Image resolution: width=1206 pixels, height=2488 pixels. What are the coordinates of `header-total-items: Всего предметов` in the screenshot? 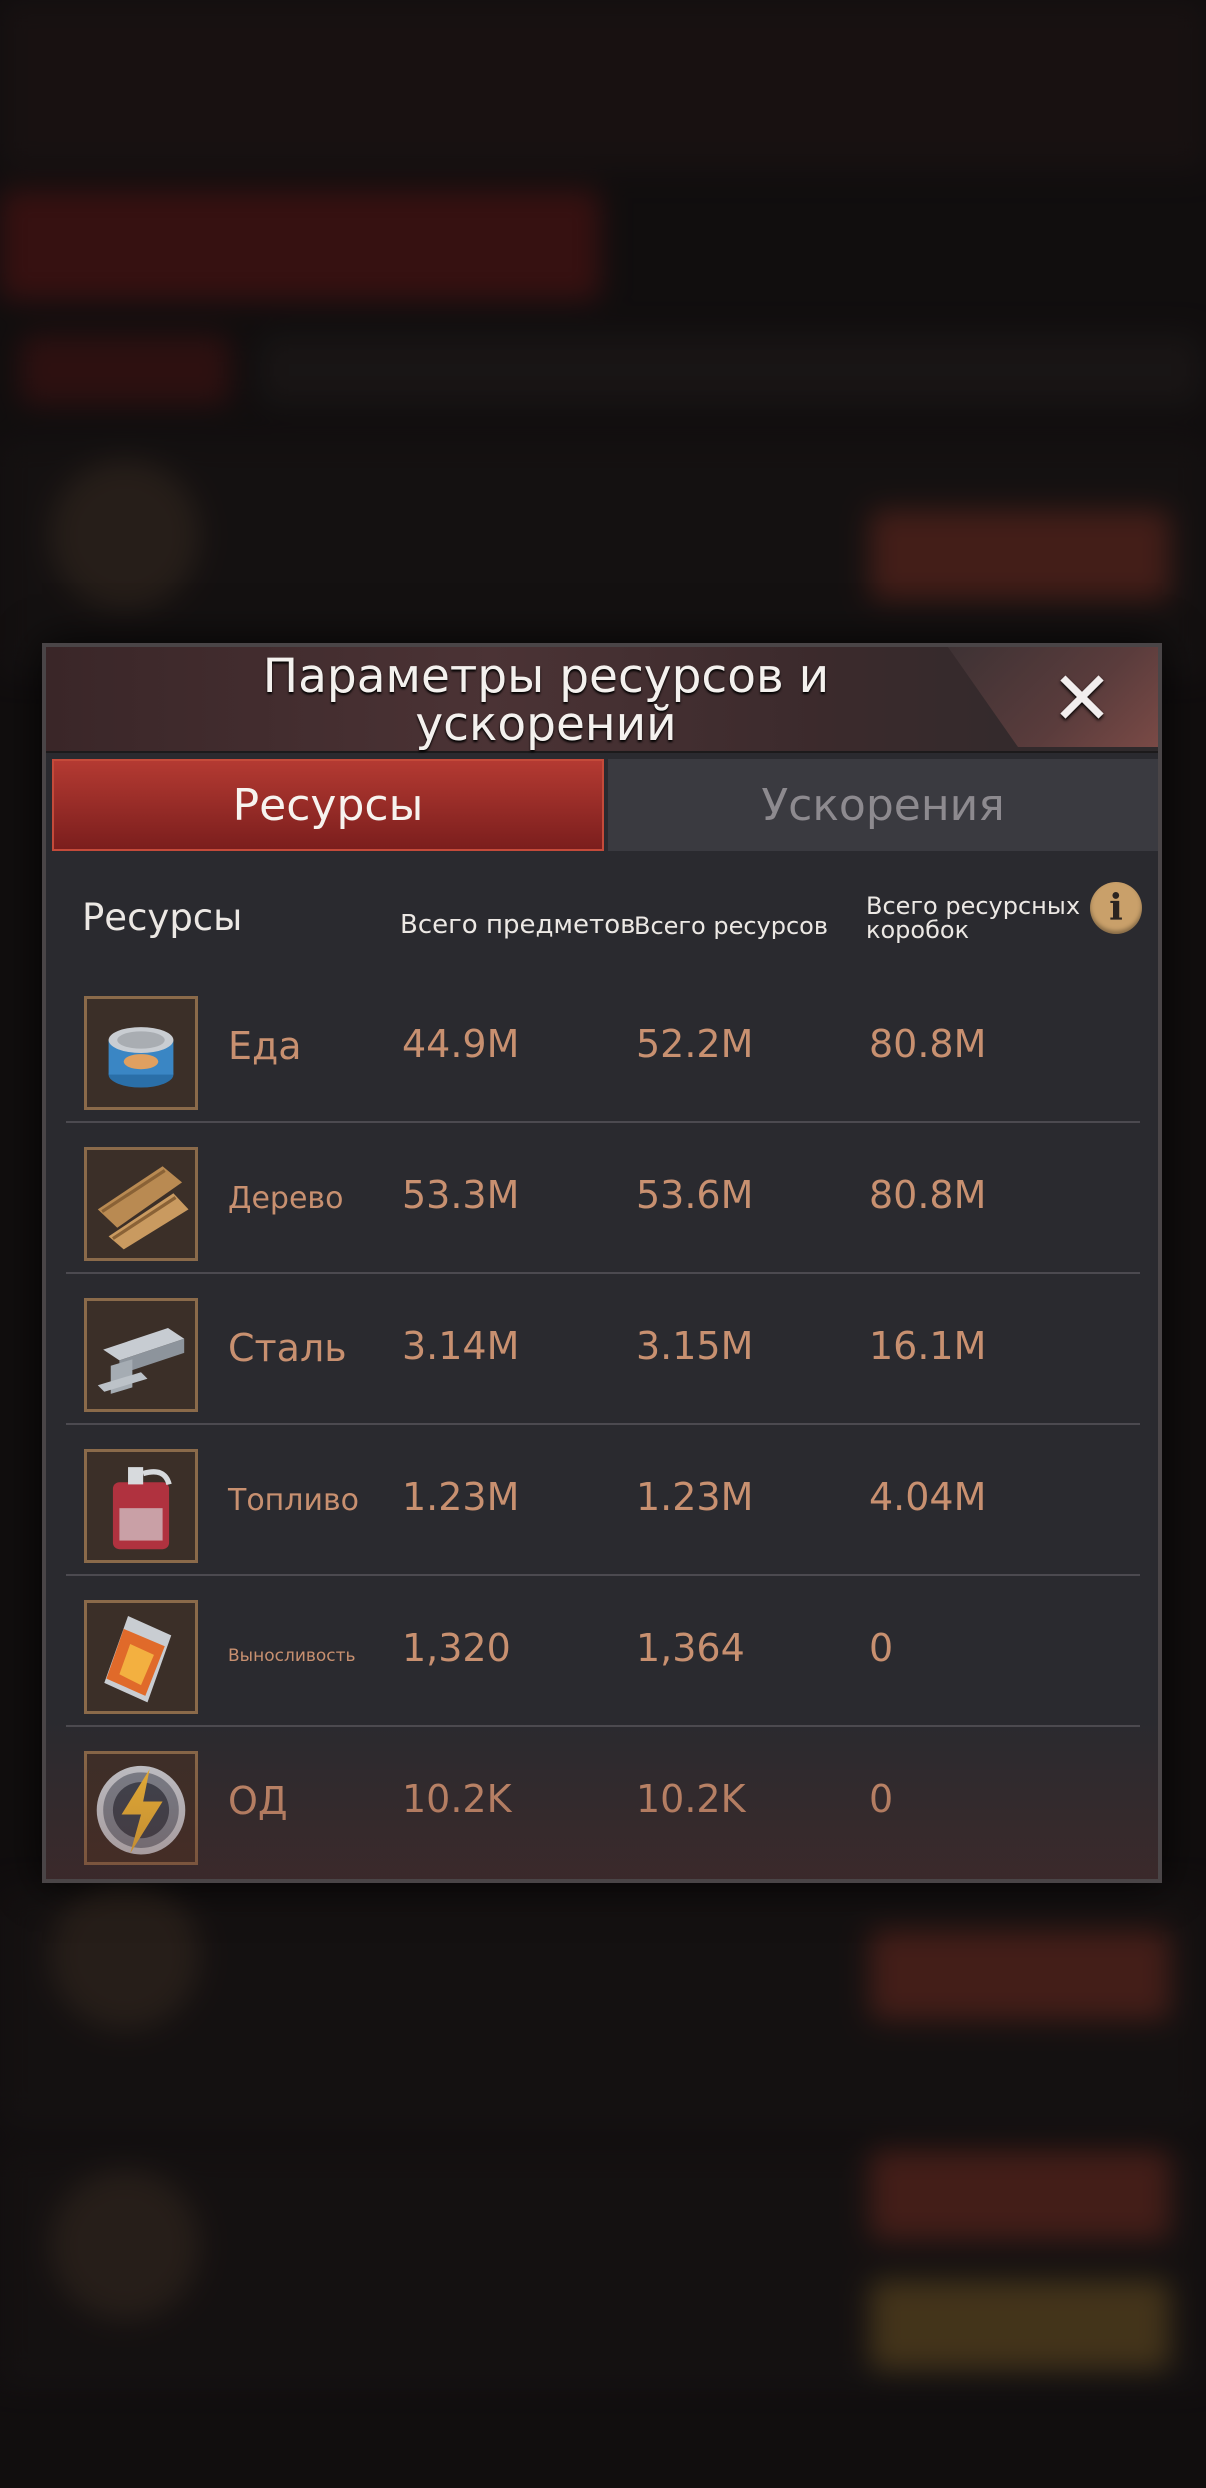 It's located at (518, 925).